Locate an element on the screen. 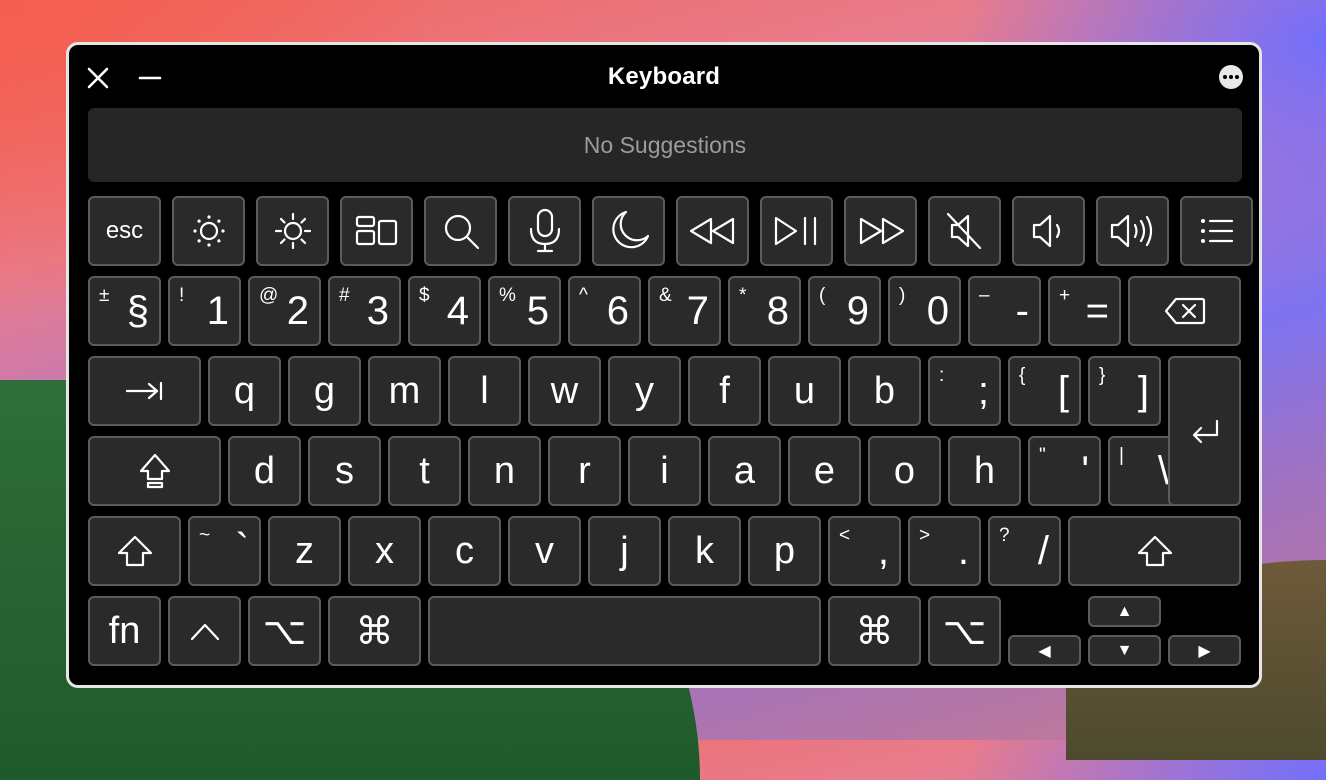 The width and height of the screenshot is (1326, 780). right-option-key: ⌥ is located at coordinates (964, 631).